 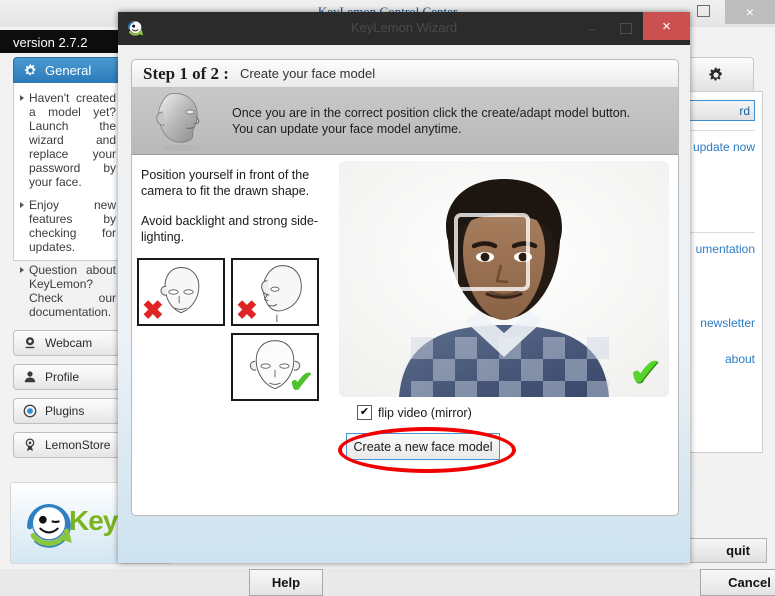 What do you see at coordinates (62, 377) in the screenshot?
I see `sidebar-item-profile-label: Profile` at bounding box center [62, 377].